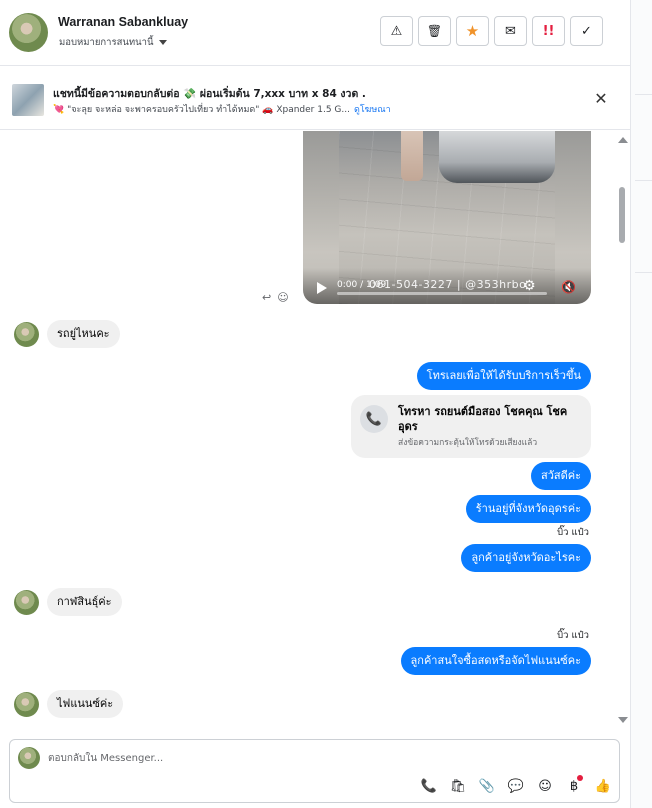 The width and height of the screenshot is (652, 808). I want to click on right-panel-edge, so click(641, 404).